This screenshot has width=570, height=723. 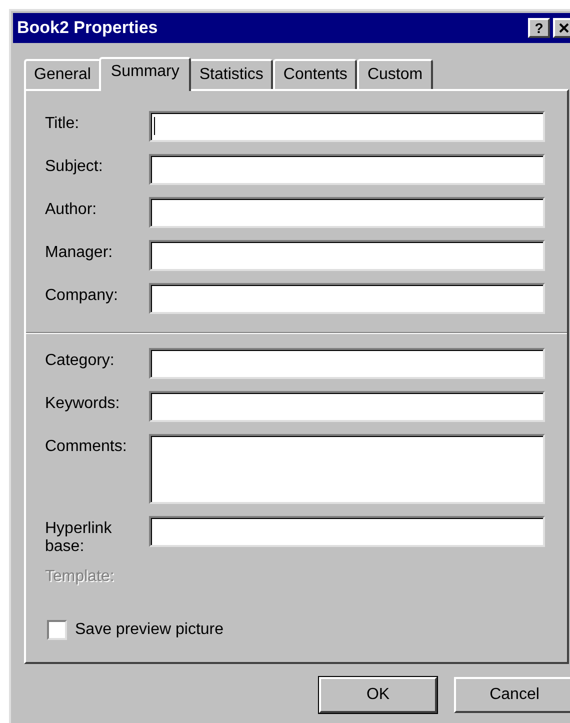 What do you see at coordinates (83, 403) in the screenshot?
I see `field-label: Keywords:` at bounding box center [83, 403].